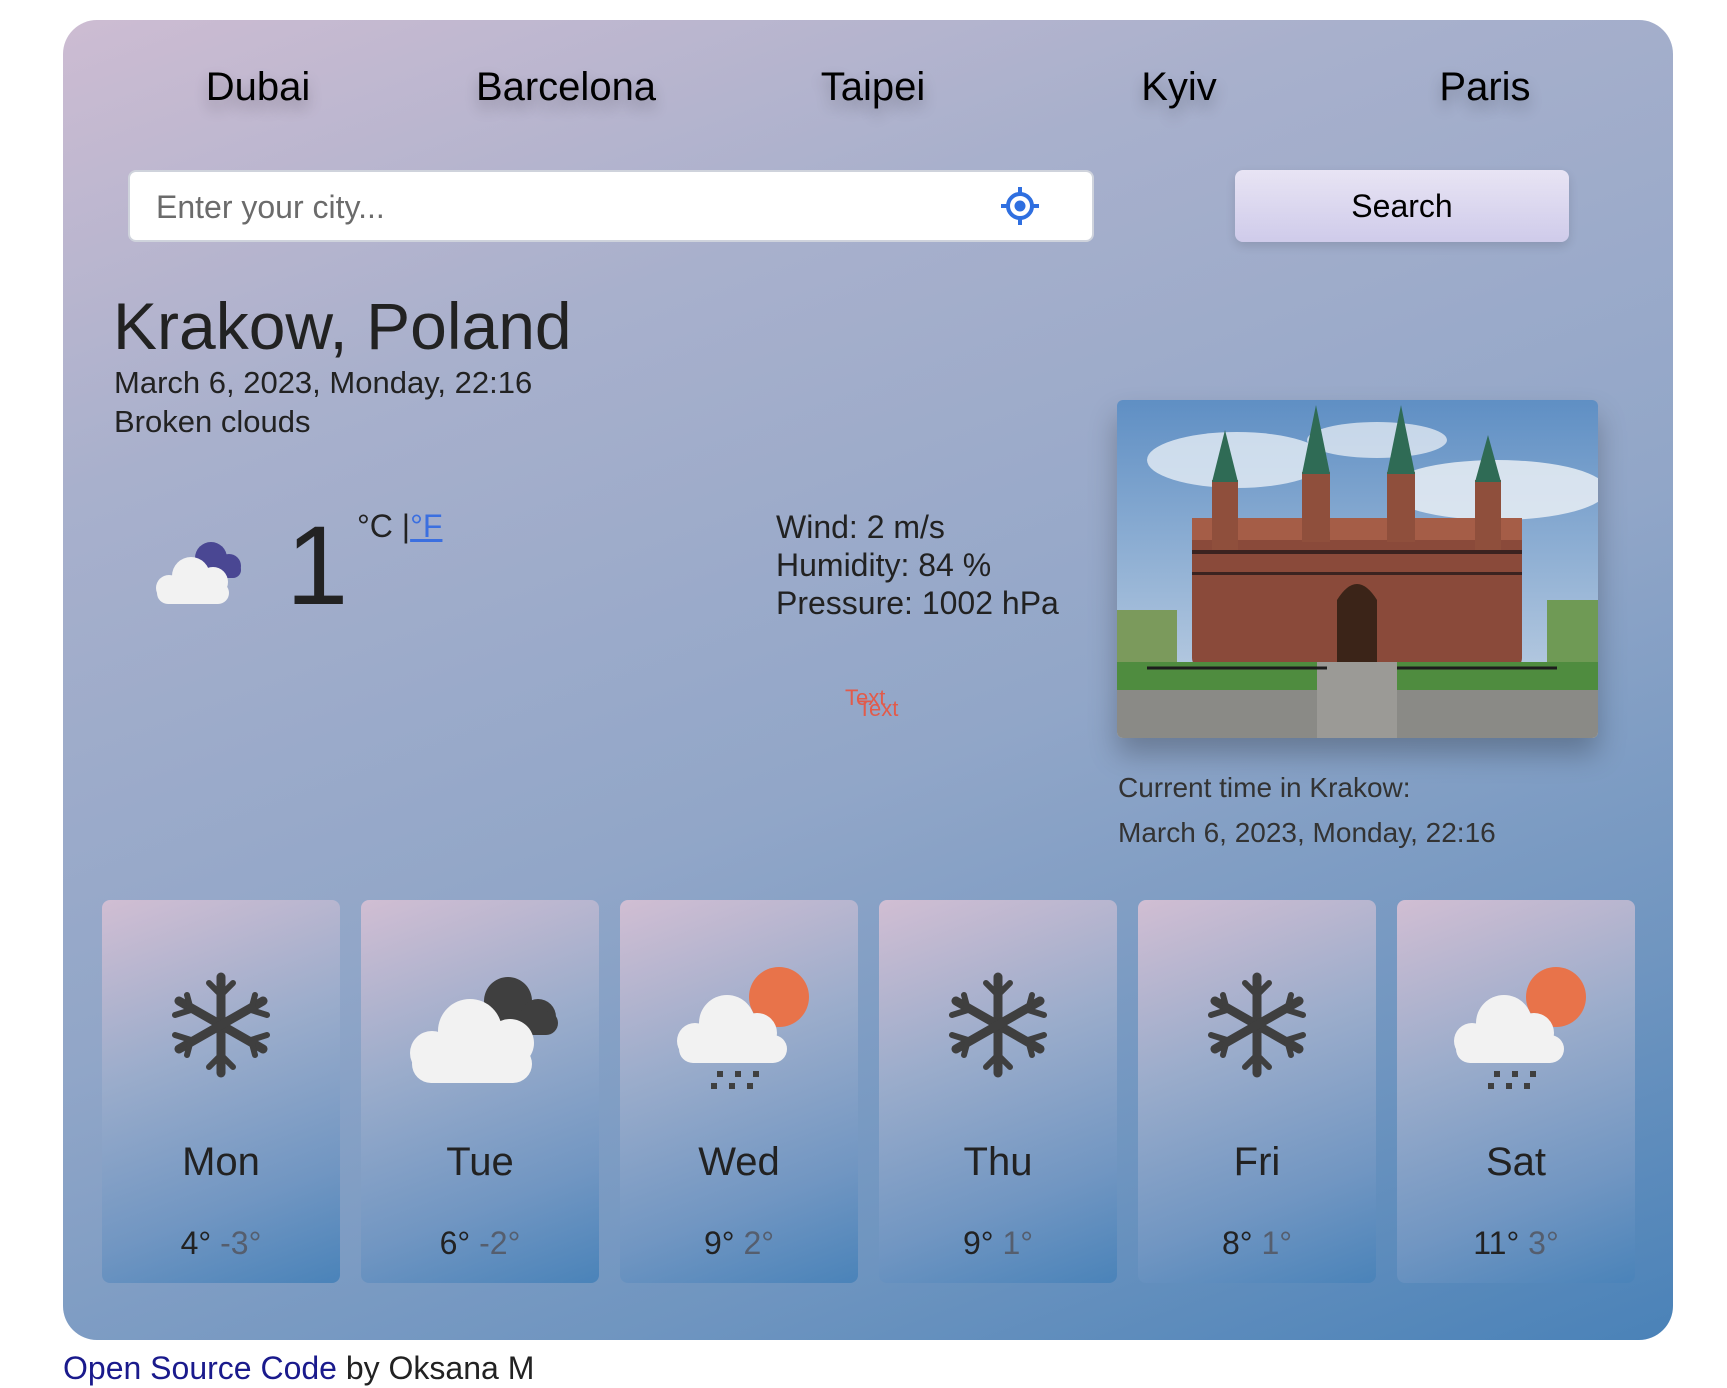 This screenshot has height=1388, width=1727. I want to click on weather-description: Broken clouds, so click(212, 421).